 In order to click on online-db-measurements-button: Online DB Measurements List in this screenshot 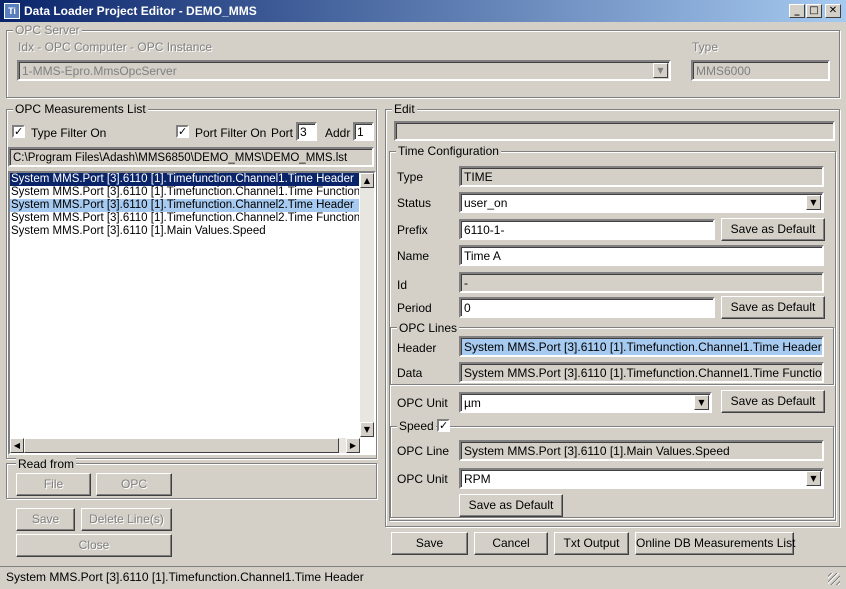, I will do `click(715, 543)`.